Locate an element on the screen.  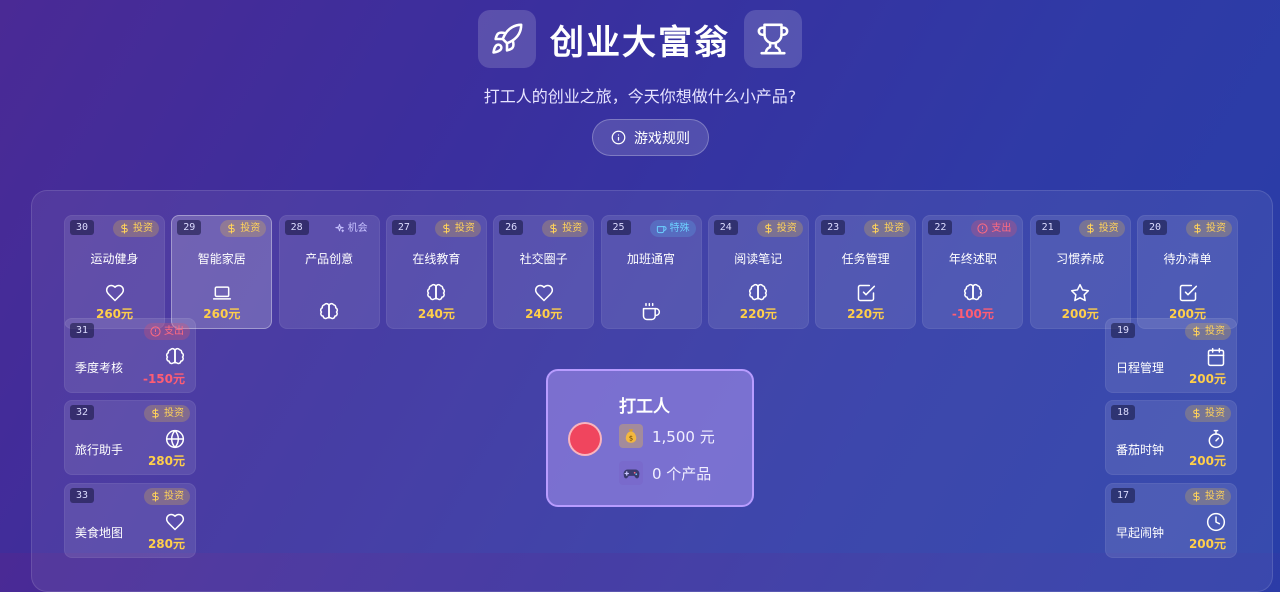
cell-type-label: 特殊 is located at coordinates (679, 228).